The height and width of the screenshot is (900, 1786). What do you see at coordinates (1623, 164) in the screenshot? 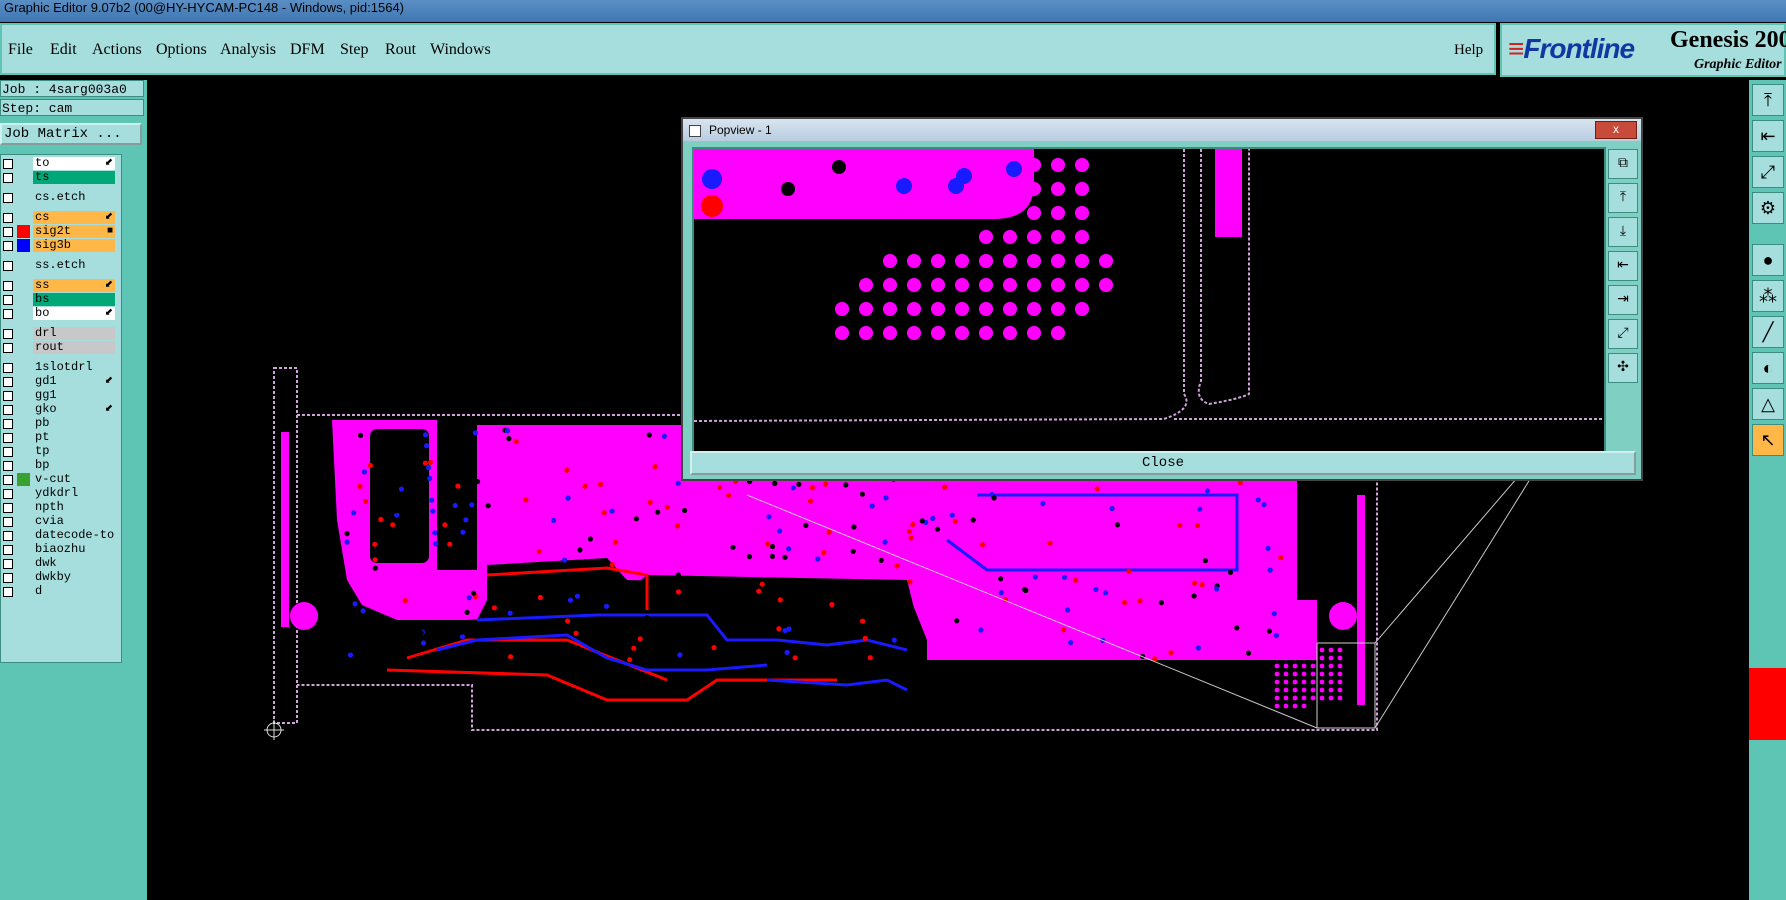
I see `pop-zoom-tool: ⧉` at bounding box center [1623, 164].